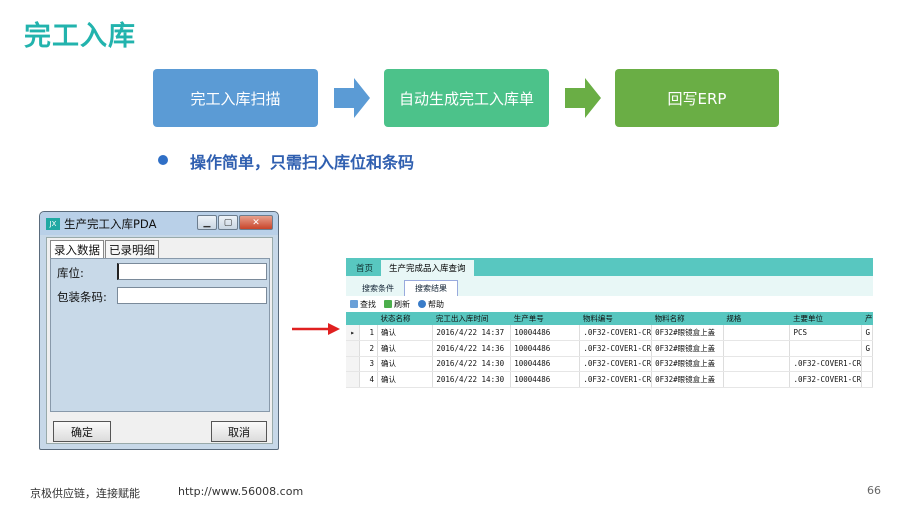 The height and width of the screenshot is (509, 907). Describe the element at coordinates (239, 431) in the screenshot. I see `cancel-button: 取消` at that location.